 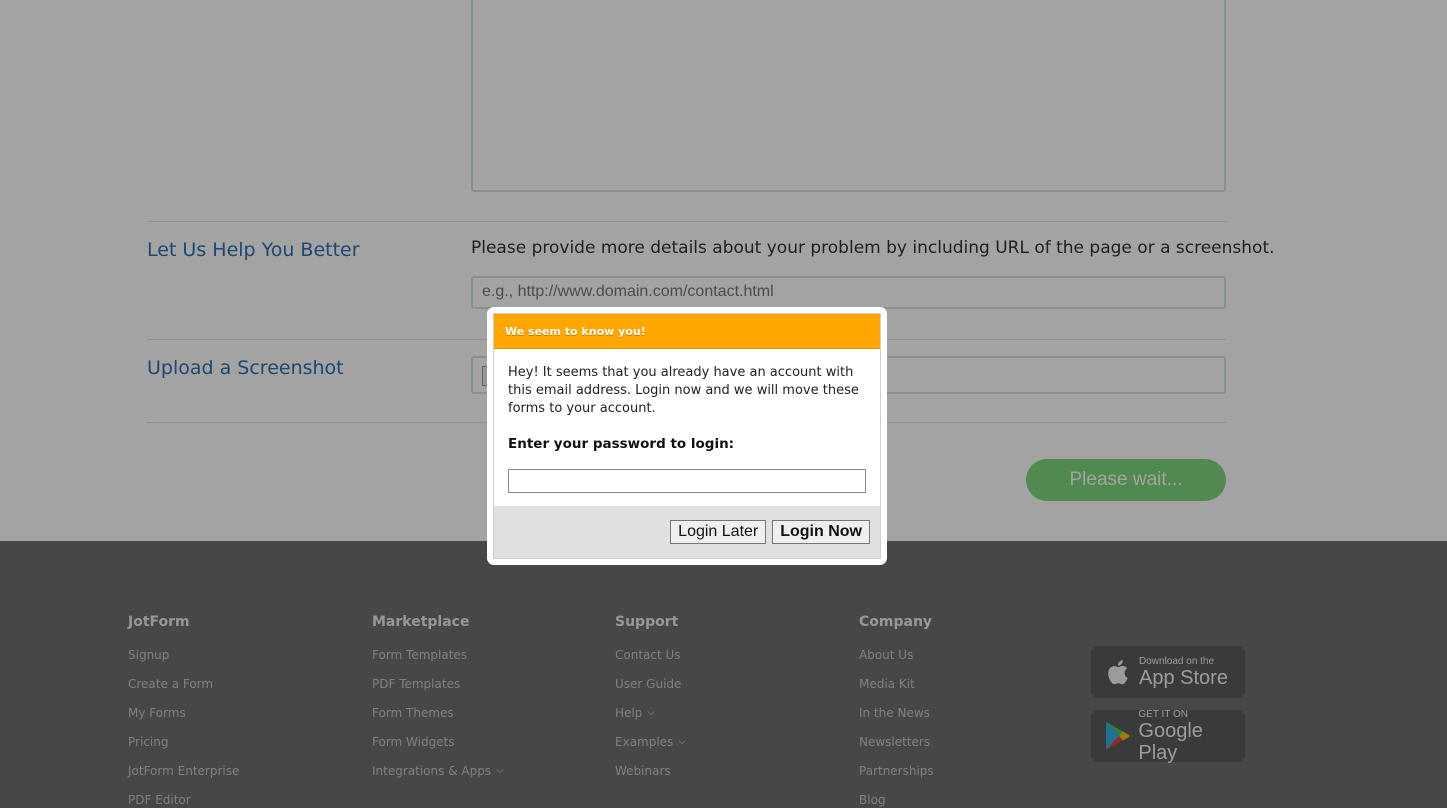 What do you see at coordinates (718, 532) in the screenshot?
I see `login-later-button: Login Later` at bounding box center [718, 532].